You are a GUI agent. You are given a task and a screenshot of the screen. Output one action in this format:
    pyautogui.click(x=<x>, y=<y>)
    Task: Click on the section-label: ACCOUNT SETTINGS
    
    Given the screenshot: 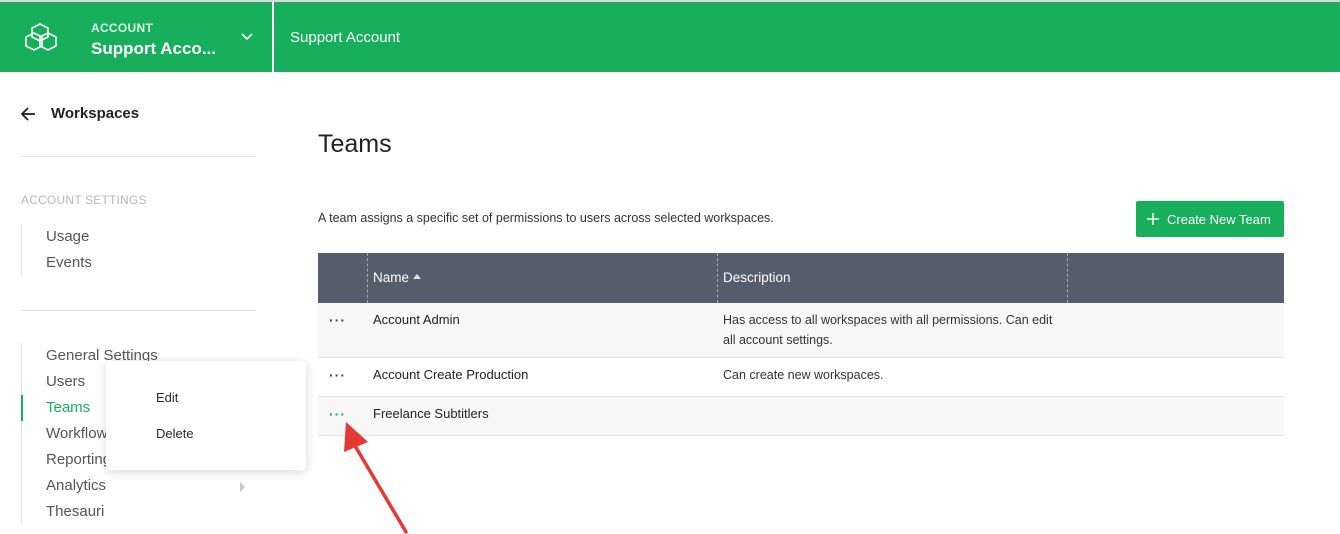 What is the action you would take?
    pyautogui.click(x=84, y=200)
    